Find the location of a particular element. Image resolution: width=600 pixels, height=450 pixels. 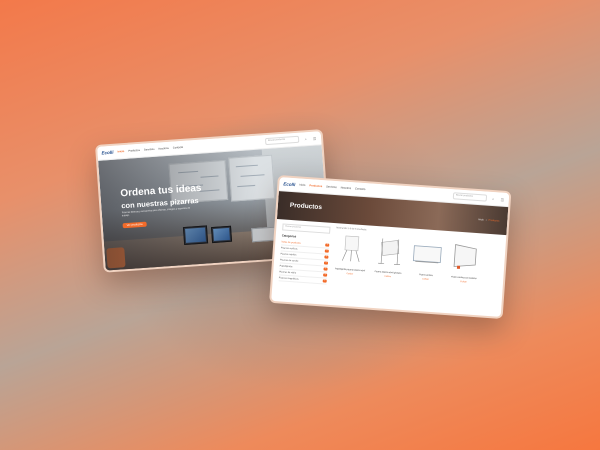

category-label: Papelógrafos is located at coordinates (286, 266).